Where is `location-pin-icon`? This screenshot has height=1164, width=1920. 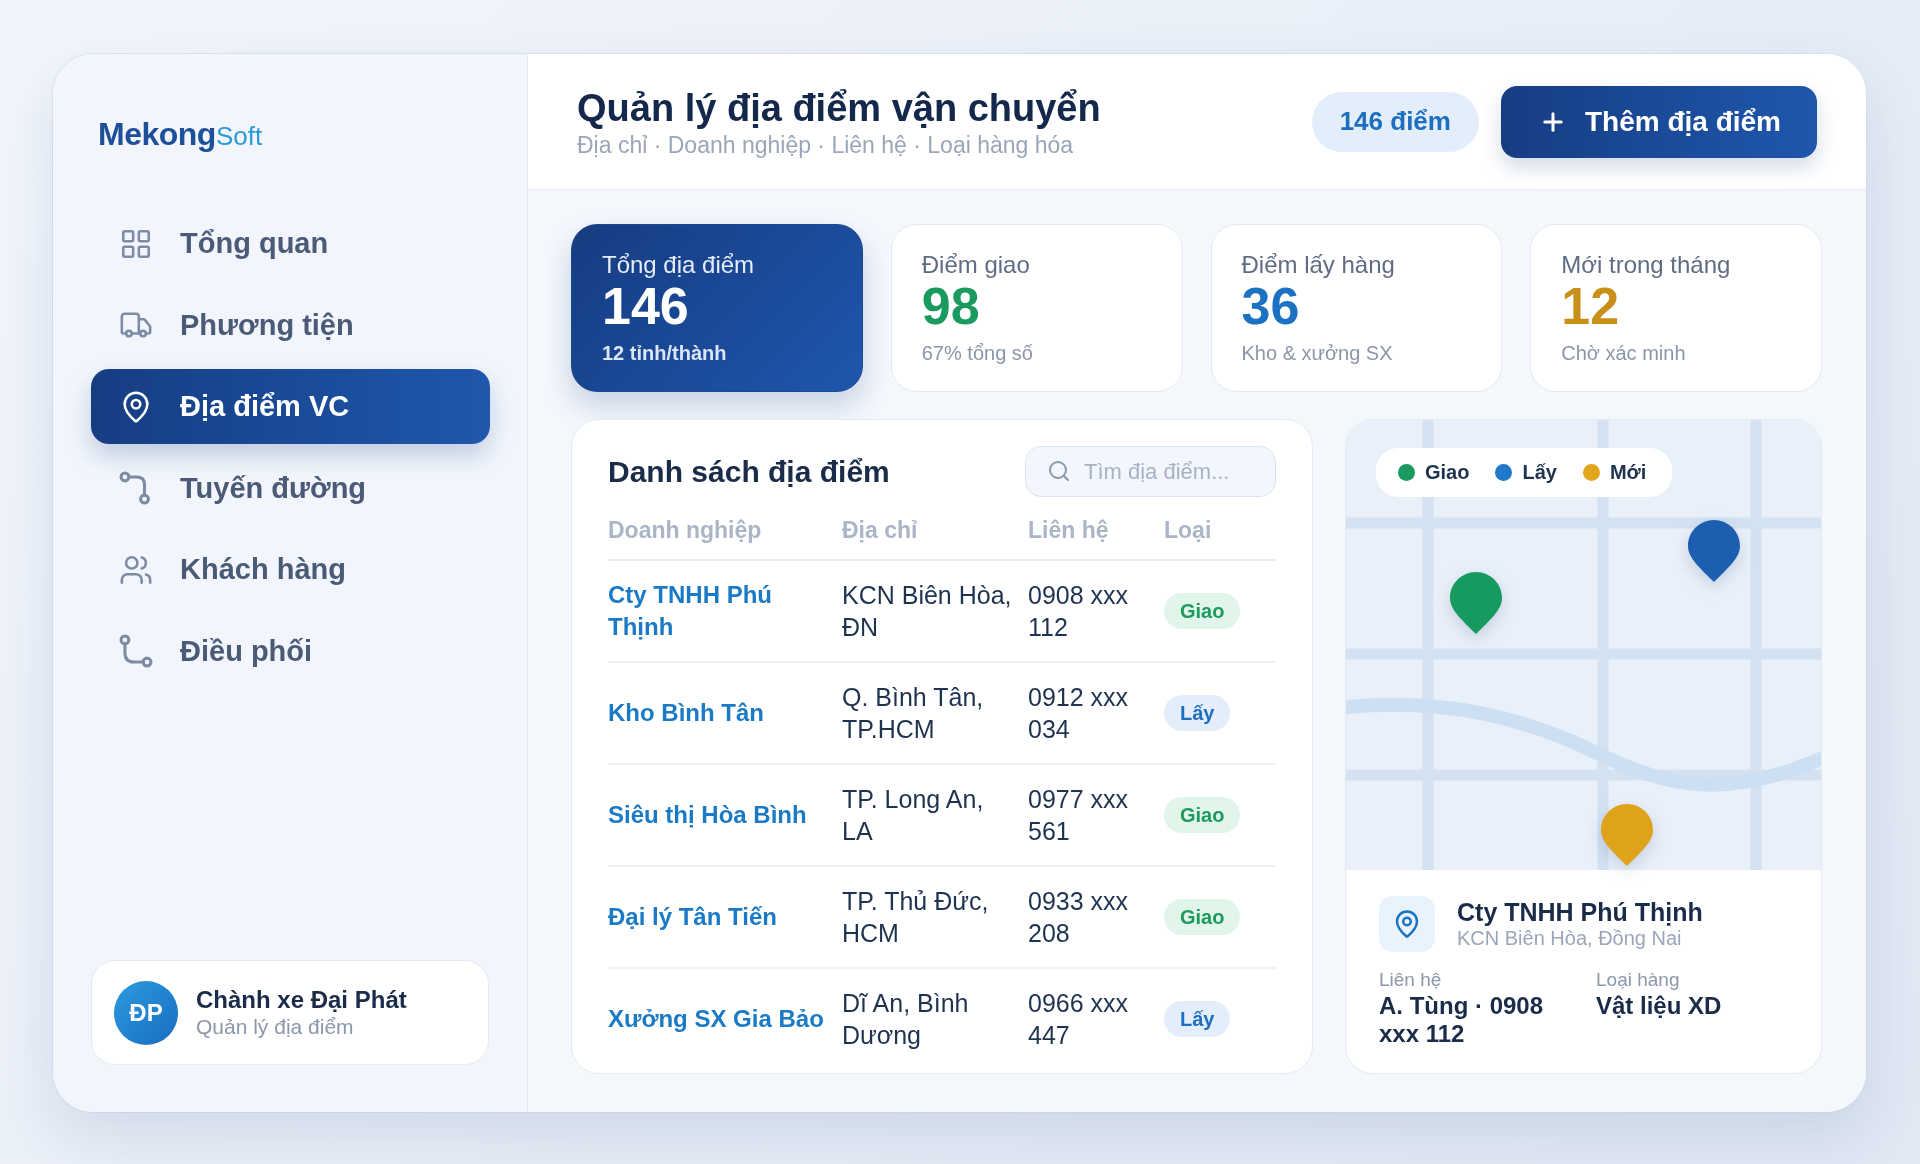
location-pin-icon is located at coordinates (1407, 924).